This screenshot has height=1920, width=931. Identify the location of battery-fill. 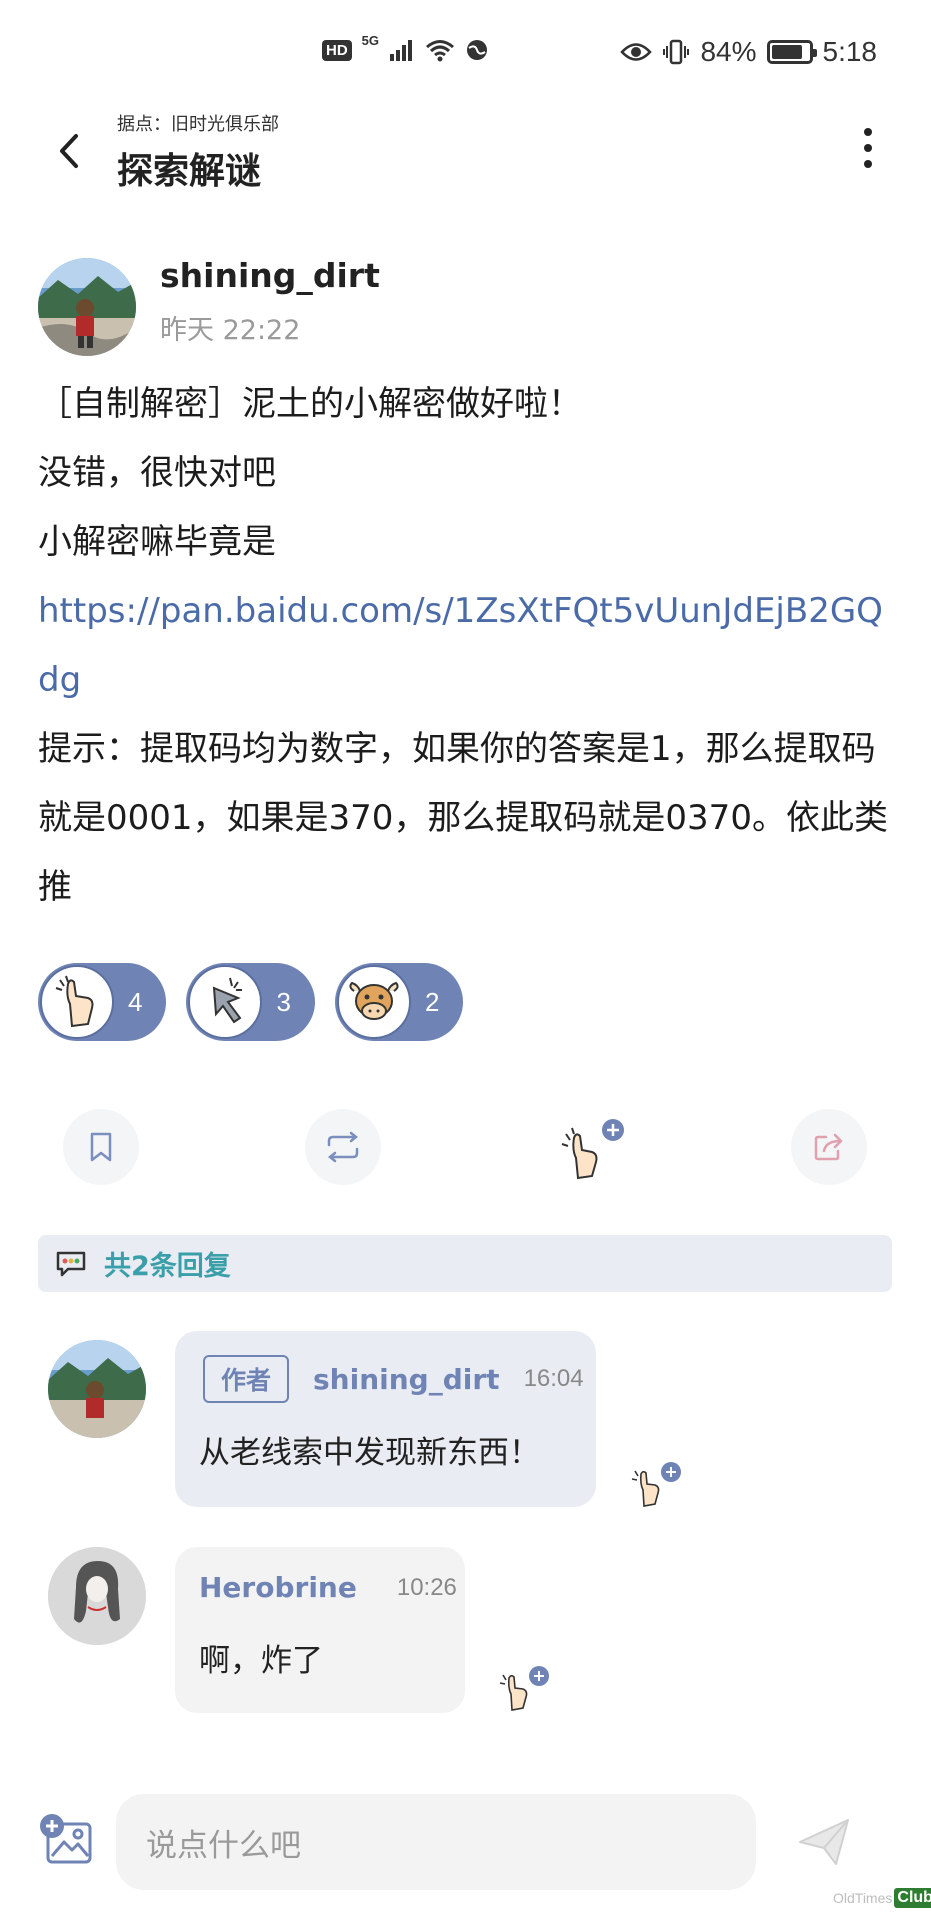
(786, 52).